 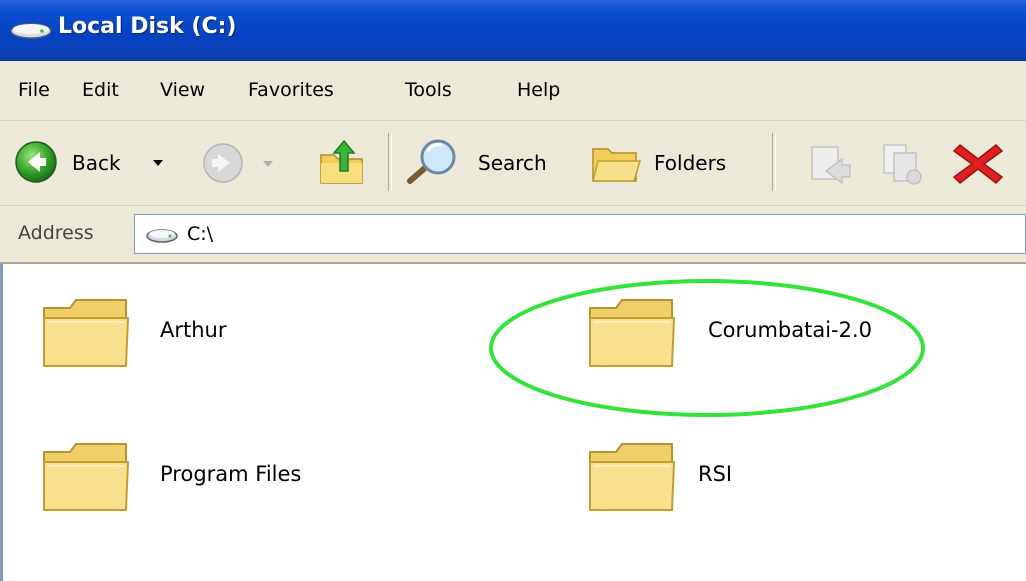 I want to click on forward-button, so click(x=247, y=163).